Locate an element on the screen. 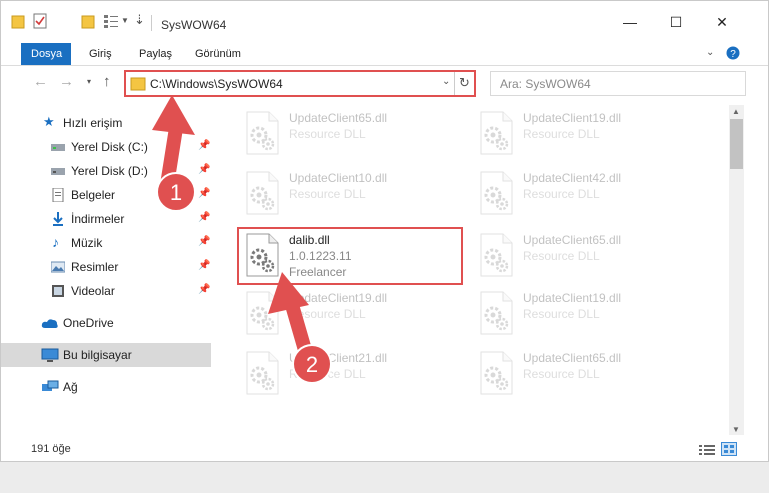 This screenshot has width=769, height=493. ribbon-divider is located at coordinates (384, 65).